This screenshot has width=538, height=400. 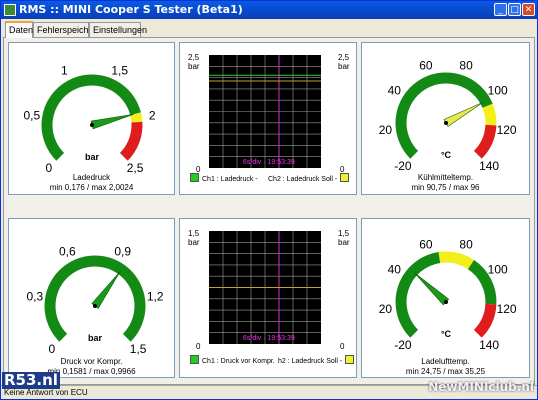 I want to click on gauge-caption: Ladedruck, so click(x=91, y=177).